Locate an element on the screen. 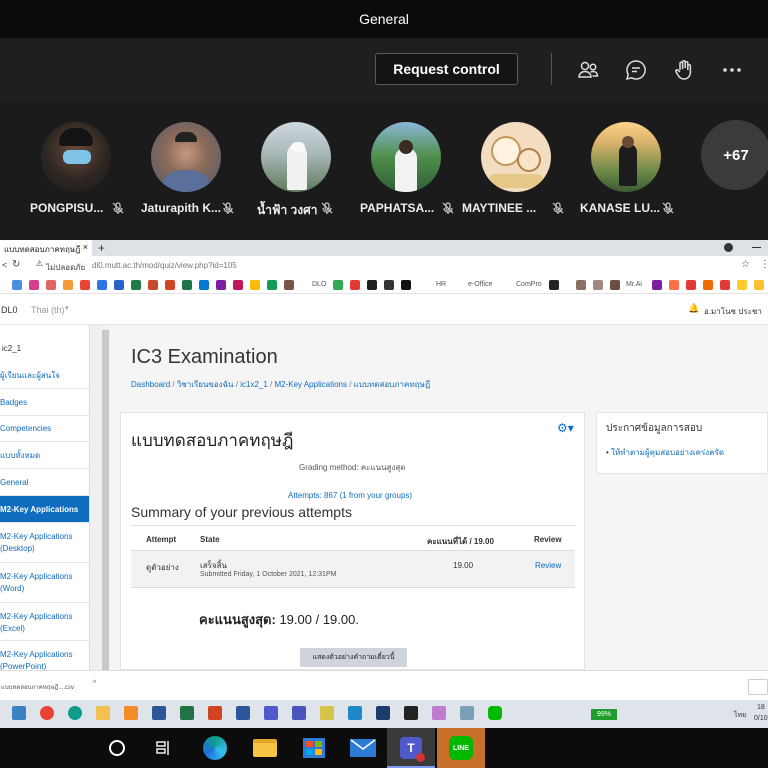 The image size is (768, 768). sidebar-item: M2-Key Applications (Word) is located at coordinates (44, 583).